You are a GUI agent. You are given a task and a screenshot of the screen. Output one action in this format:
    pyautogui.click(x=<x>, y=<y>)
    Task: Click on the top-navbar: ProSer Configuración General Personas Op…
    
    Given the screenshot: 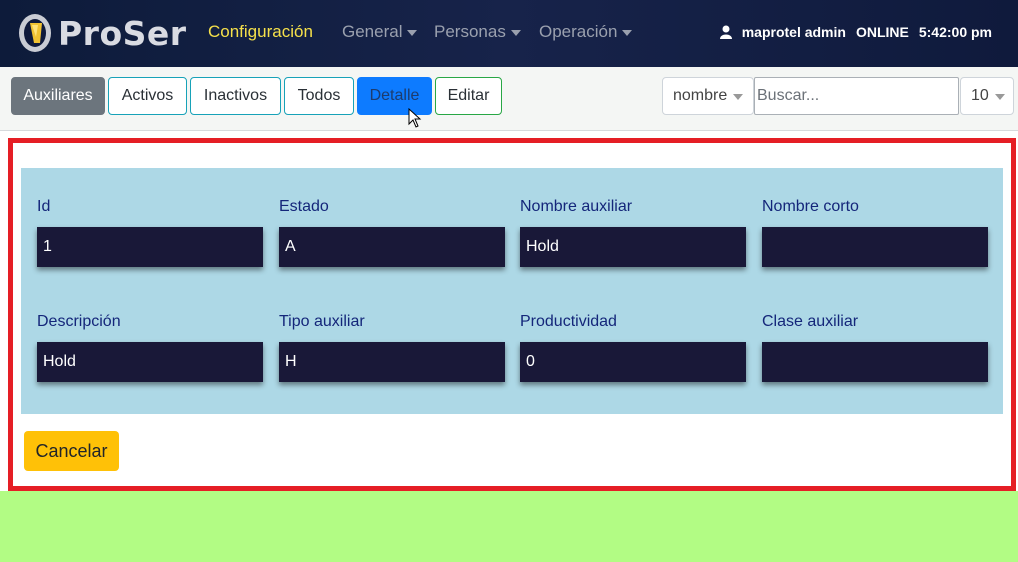 What is the action you would take?
    pyautogui.click(x=509, y=33)
    